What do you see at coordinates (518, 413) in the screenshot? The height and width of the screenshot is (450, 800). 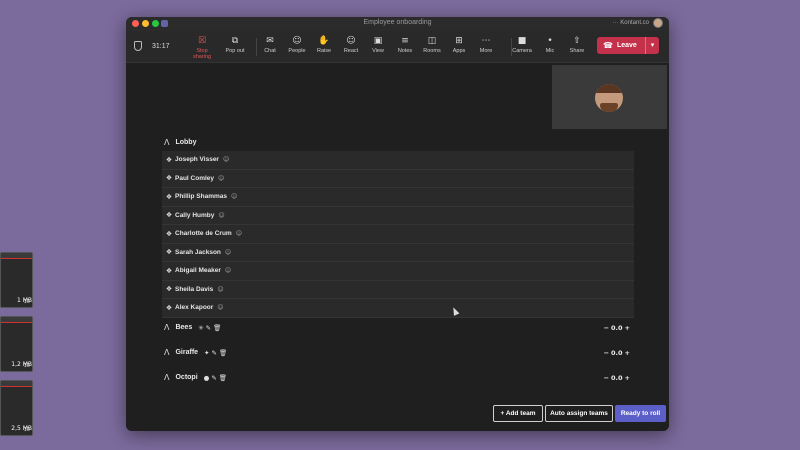 I see `add-team-button: + Add team` at bounding box center [518, 413].